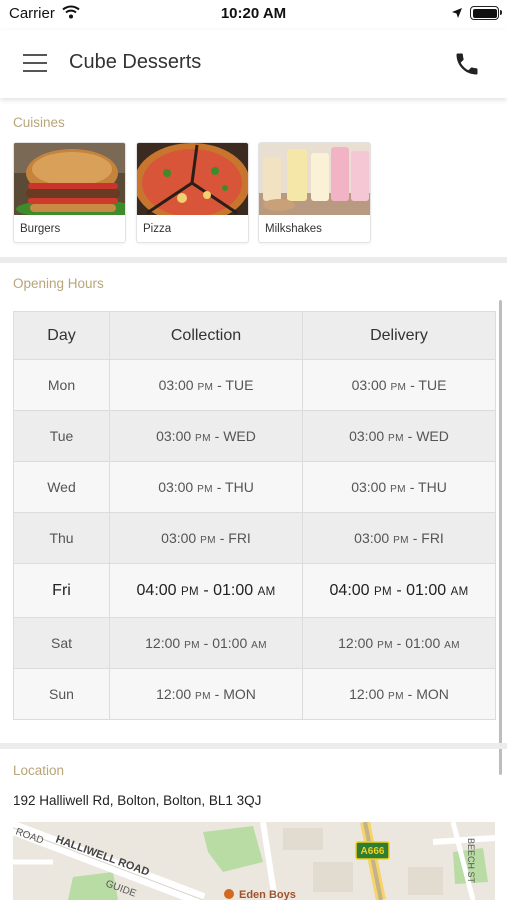 Image resolution: width=507 pixels, height=900 pixels. I want to click on road-badge-label: A666, so click(373, 851).